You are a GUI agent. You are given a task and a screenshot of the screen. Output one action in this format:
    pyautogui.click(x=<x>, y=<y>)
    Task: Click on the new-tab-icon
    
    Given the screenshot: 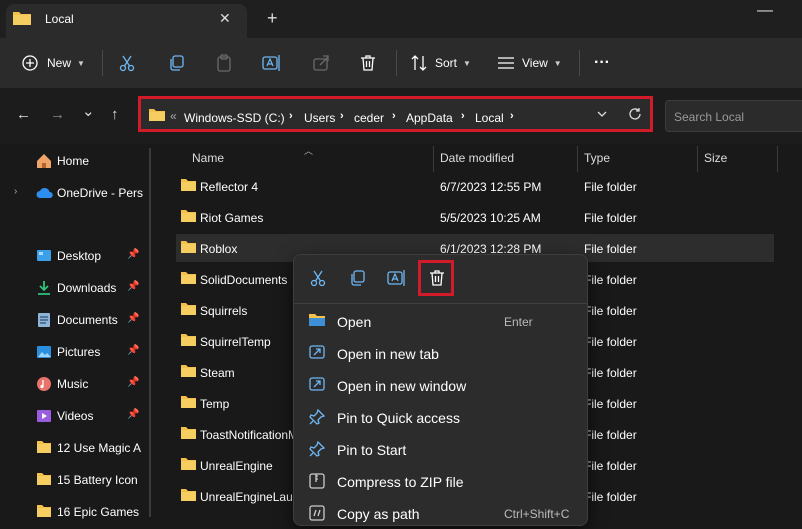 What is the action you would take?
    pyautogui.click(x=317, y=352)
    